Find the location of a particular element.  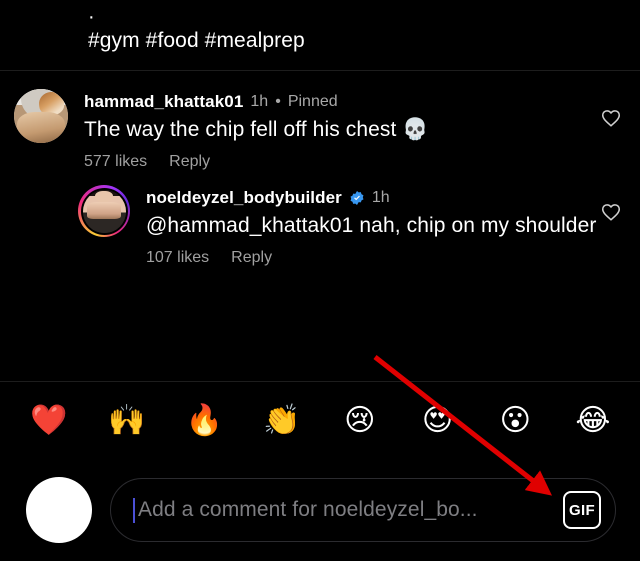

raising-hands-emoji: 🙌 is located at coordinates (127, 421).